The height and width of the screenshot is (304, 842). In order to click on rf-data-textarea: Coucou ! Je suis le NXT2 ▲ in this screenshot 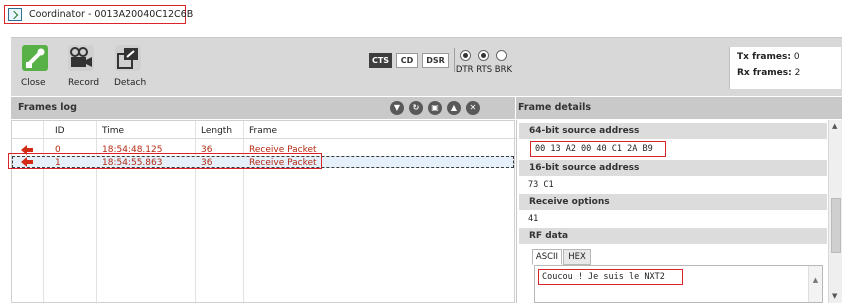, I will do `click(678, 284)`.